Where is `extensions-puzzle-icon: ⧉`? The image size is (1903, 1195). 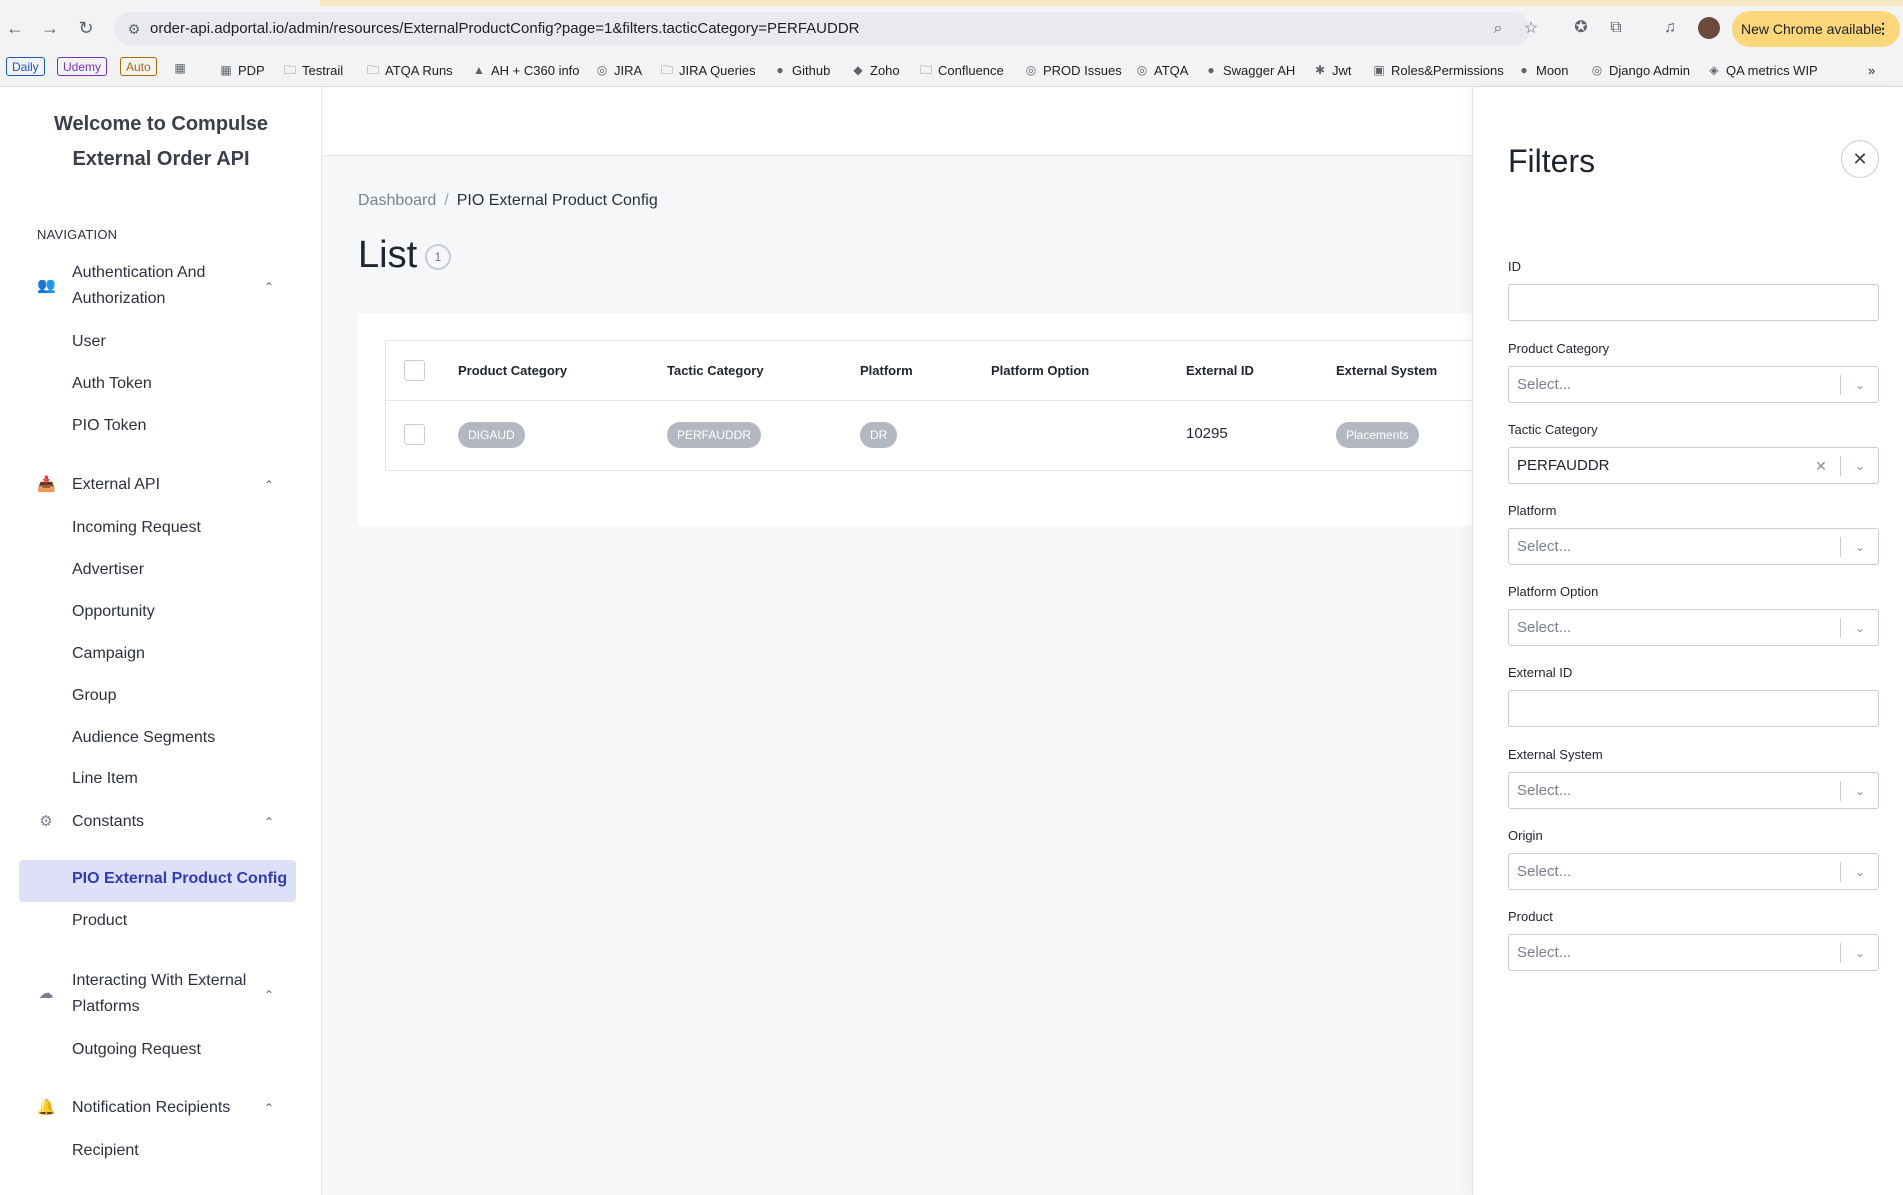
extensions-puzzle-icon: ⧉ is located at coordinates (1616, 28).